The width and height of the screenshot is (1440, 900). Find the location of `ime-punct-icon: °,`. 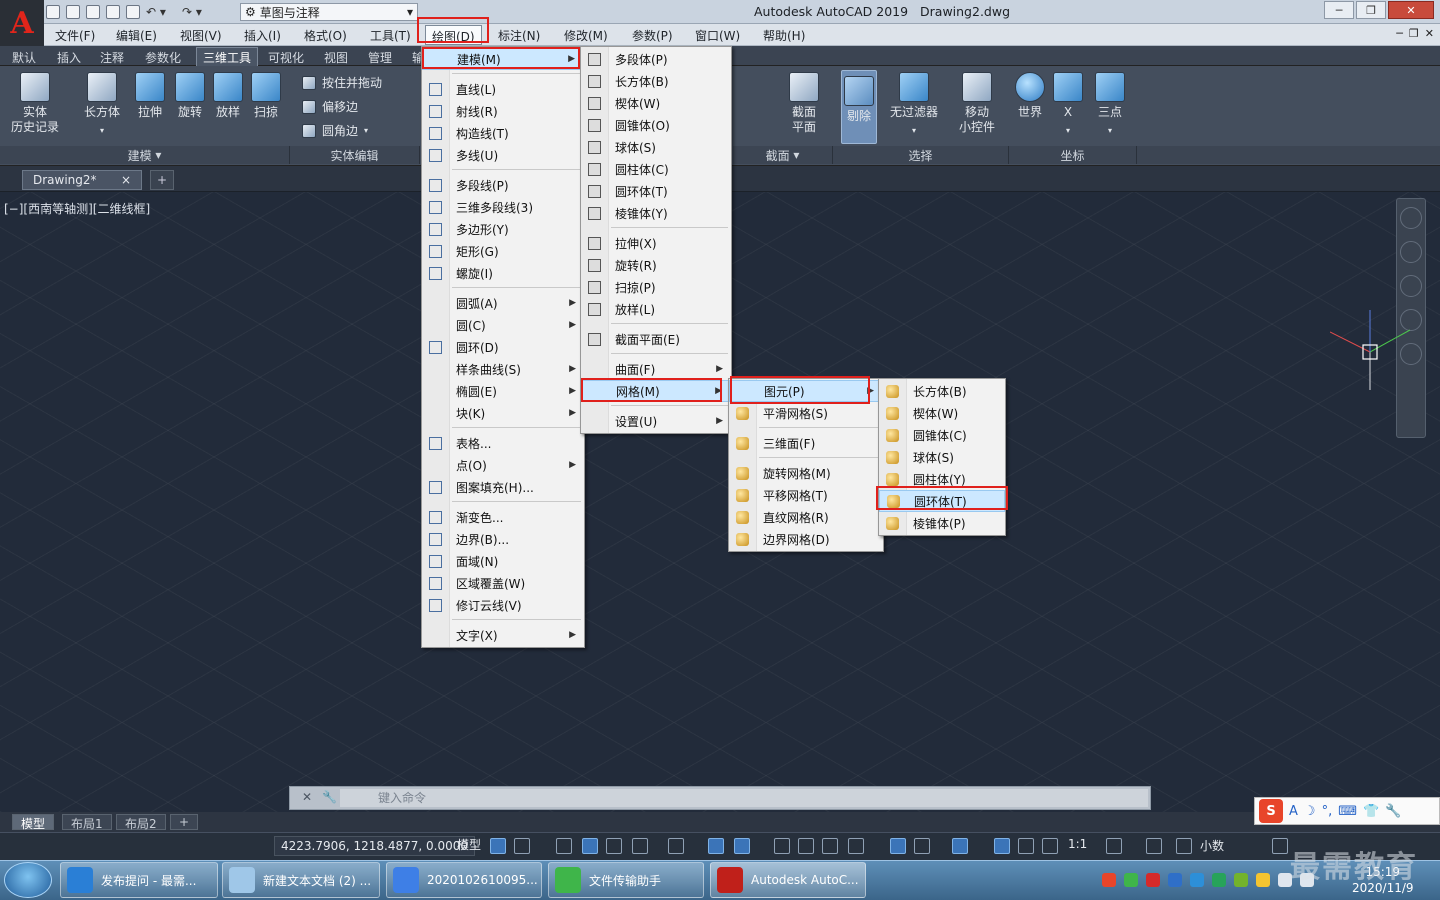

ime-punct-icon: °, is located at coordinates (1327, 811).